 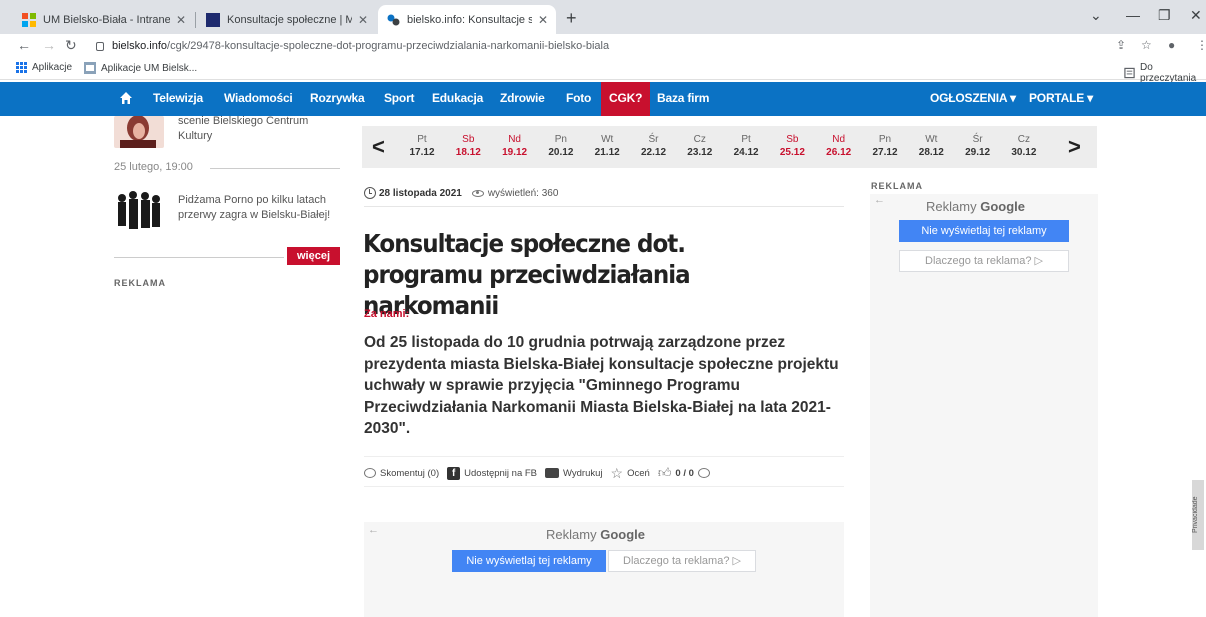 I want to click on day-name: Pn, so click(x=885, y=139).